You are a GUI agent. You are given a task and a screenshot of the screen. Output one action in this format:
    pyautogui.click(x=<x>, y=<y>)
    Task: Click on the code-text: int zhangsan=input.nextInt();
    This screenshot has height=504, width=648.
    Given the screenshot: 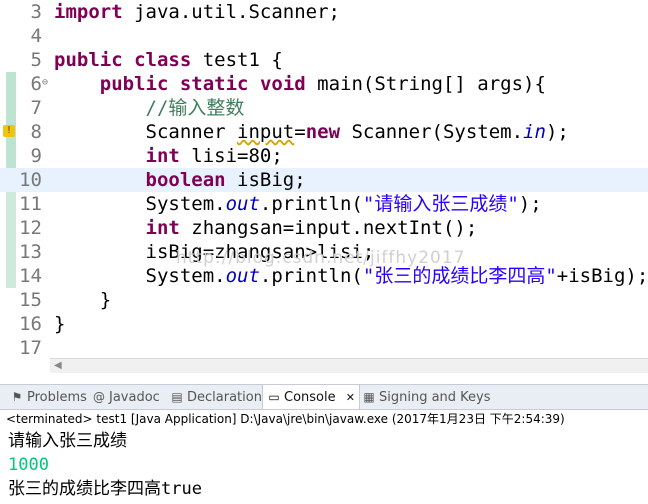 What is the action you would take?
    pyautogui.click(x=266, y=228)
    